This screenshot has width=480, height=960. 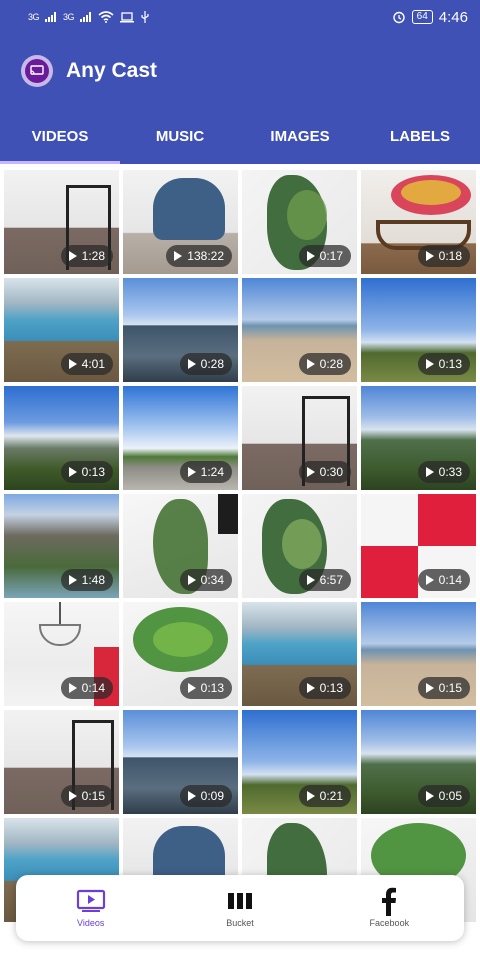 I want to click on video-thumbnail: 0:21, so click(x=299, y=762).